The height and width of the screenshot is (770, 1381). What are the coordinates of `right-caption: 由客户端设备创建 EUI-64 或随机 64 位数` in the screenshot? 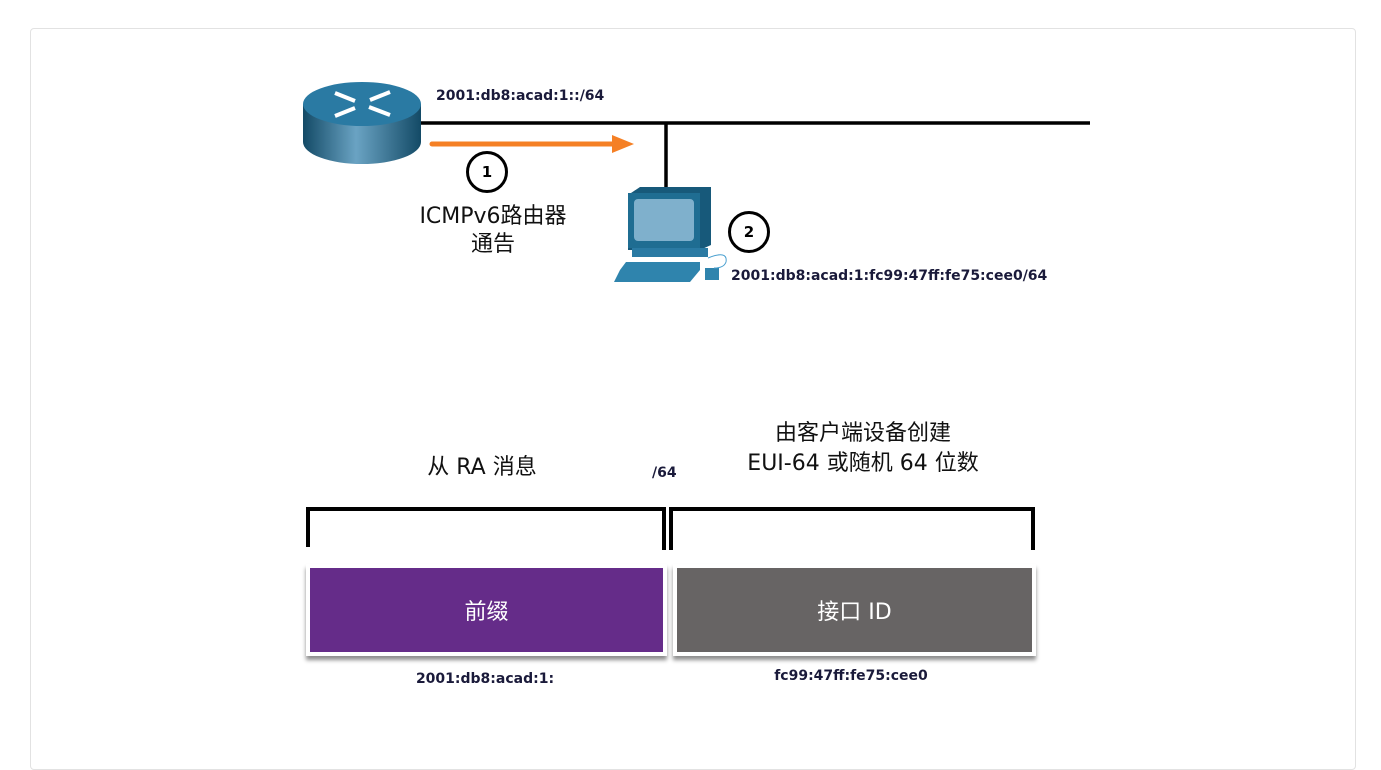 It's located at (863, 449).